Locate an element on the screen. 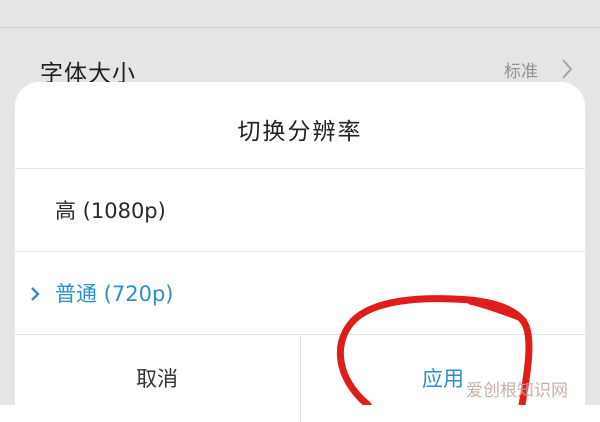  cancel-button: 取消 is located at coordinates (157, 379).